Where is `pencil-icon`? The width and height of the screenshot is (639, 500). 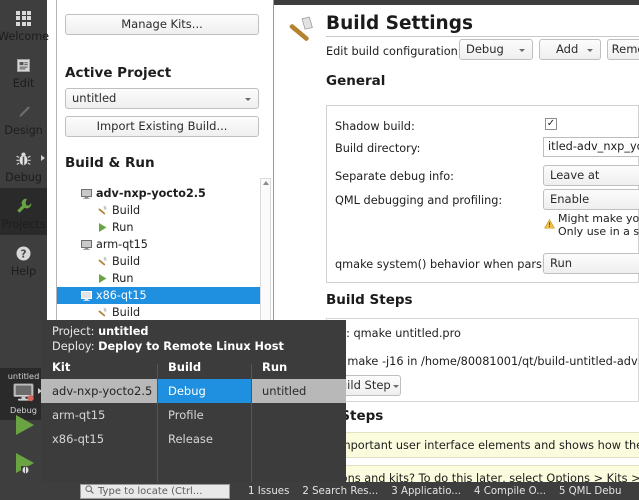 pencil-icon is located at coordinates (24, 112).